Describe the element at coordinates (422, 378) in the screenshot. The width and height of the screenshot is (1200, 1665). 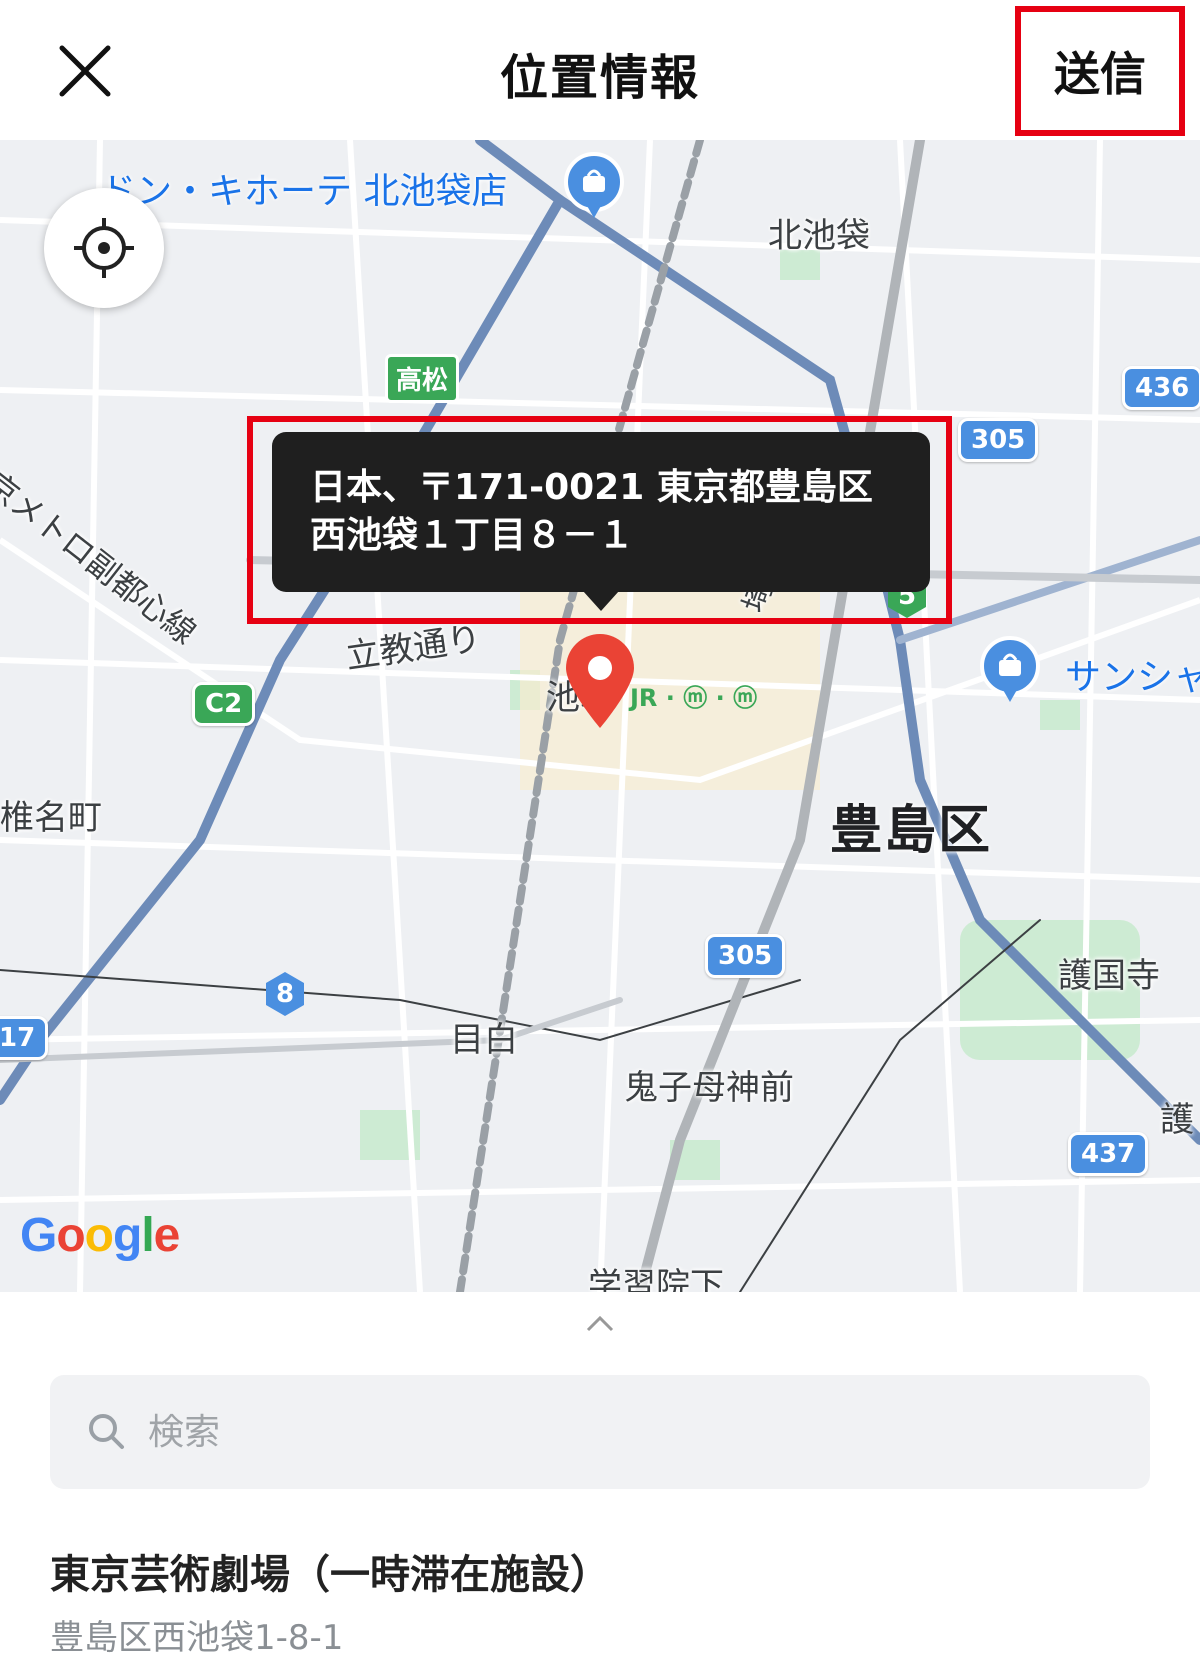
I see `map-label-takamatsu: 高松` at that location.